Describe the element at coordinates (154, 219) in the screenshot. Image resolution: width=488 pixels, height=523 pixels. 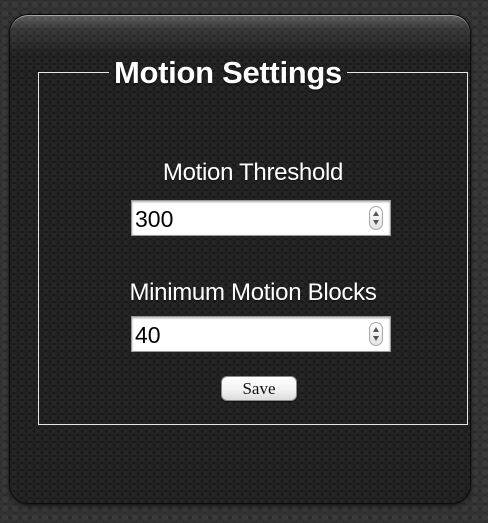
I see `motion-threshold-value: 300` at that location.